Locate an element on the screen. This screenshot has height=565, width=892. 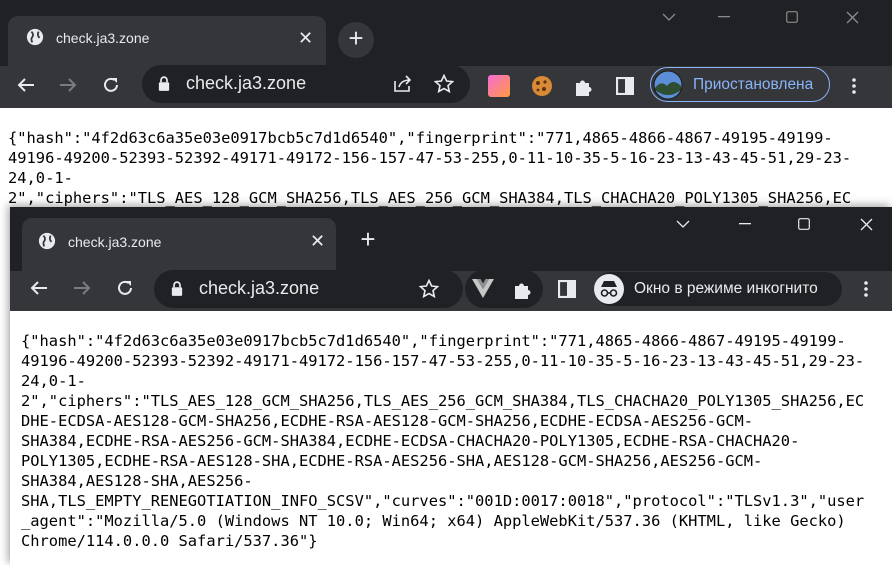
front-tab-title: check.ja3.zone is located at coordinates (115, 242).